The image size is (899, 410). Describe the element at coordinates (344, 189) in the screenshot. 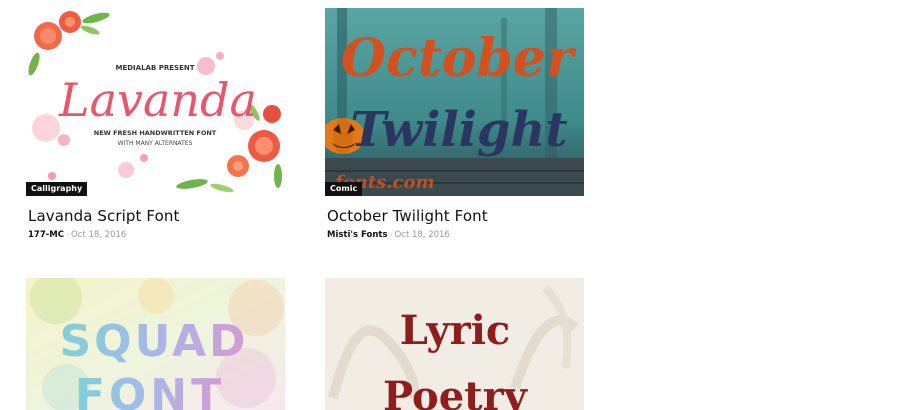

I see `category-badge: Comic` at that location.